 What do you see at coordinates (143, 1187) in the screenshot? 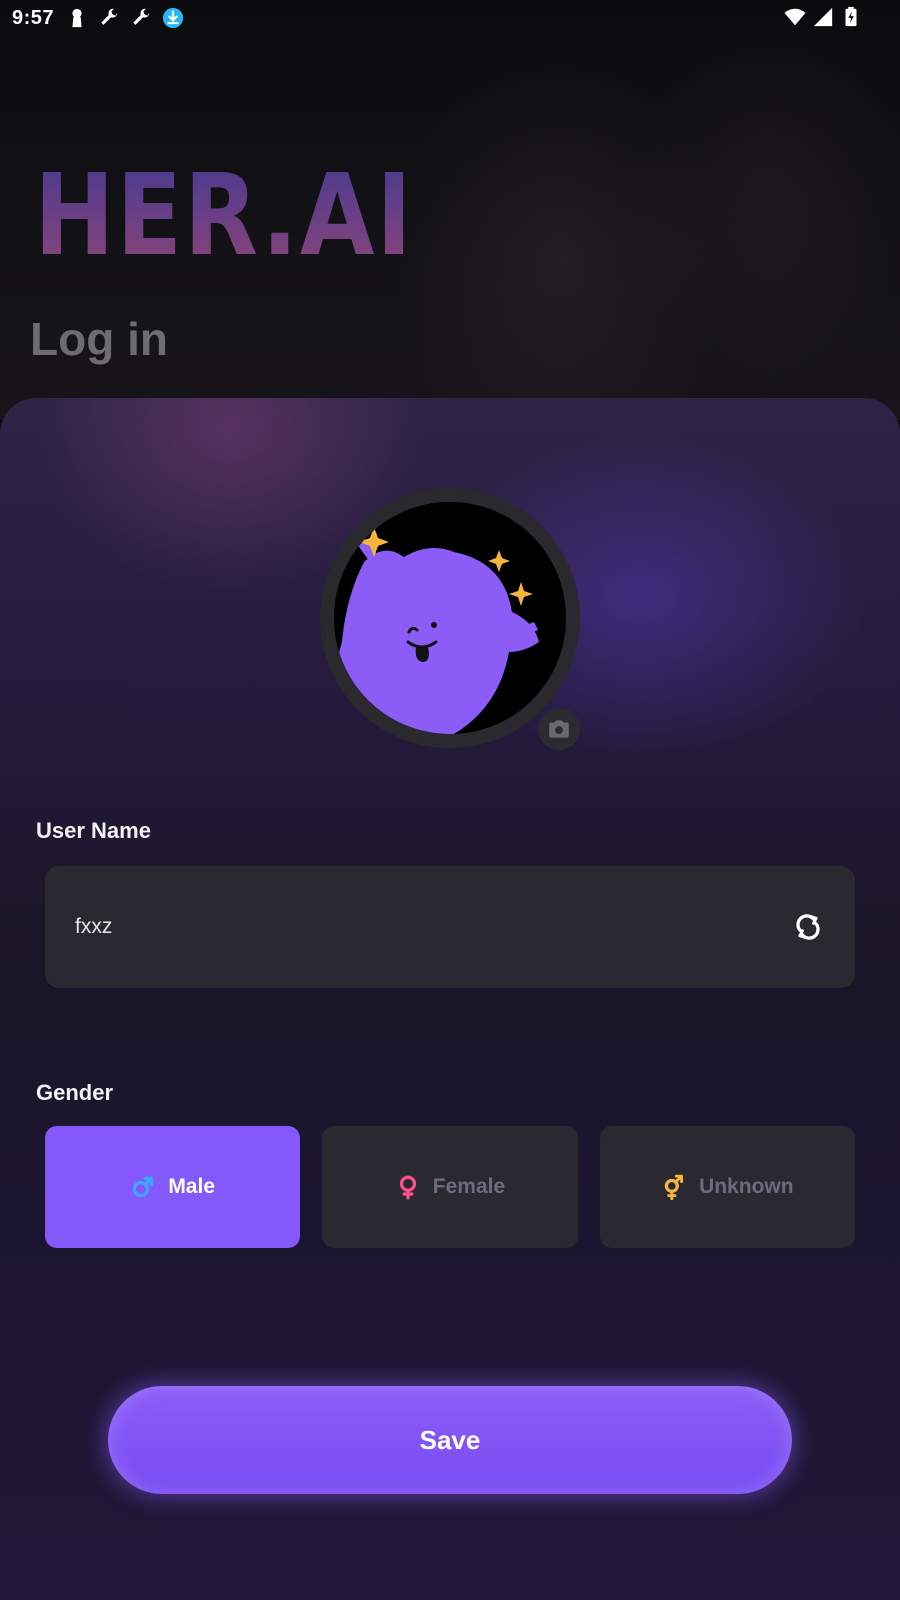
I see `male-symbol-icon` at bounding box center [143, 1187].